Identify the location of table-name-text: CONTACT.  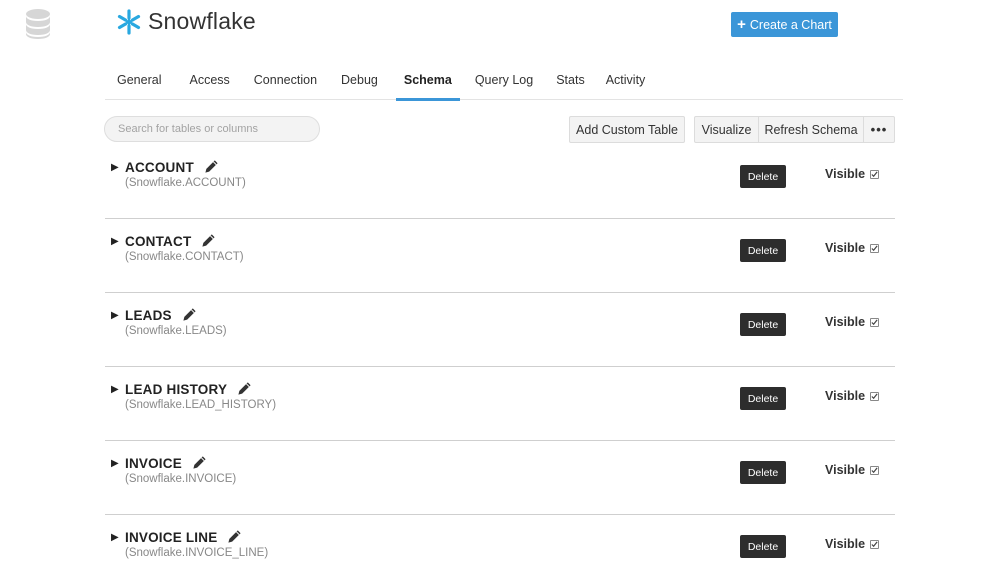
(158, 241).